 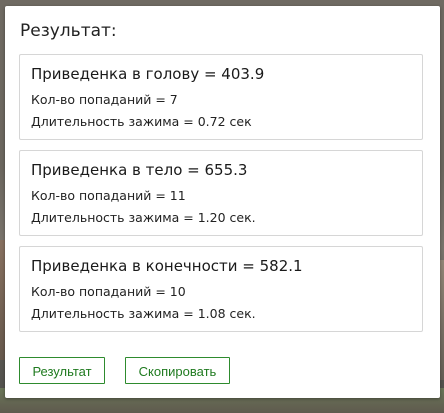 I want to click on panel-title: Результат:, so click(x=68, y=31).